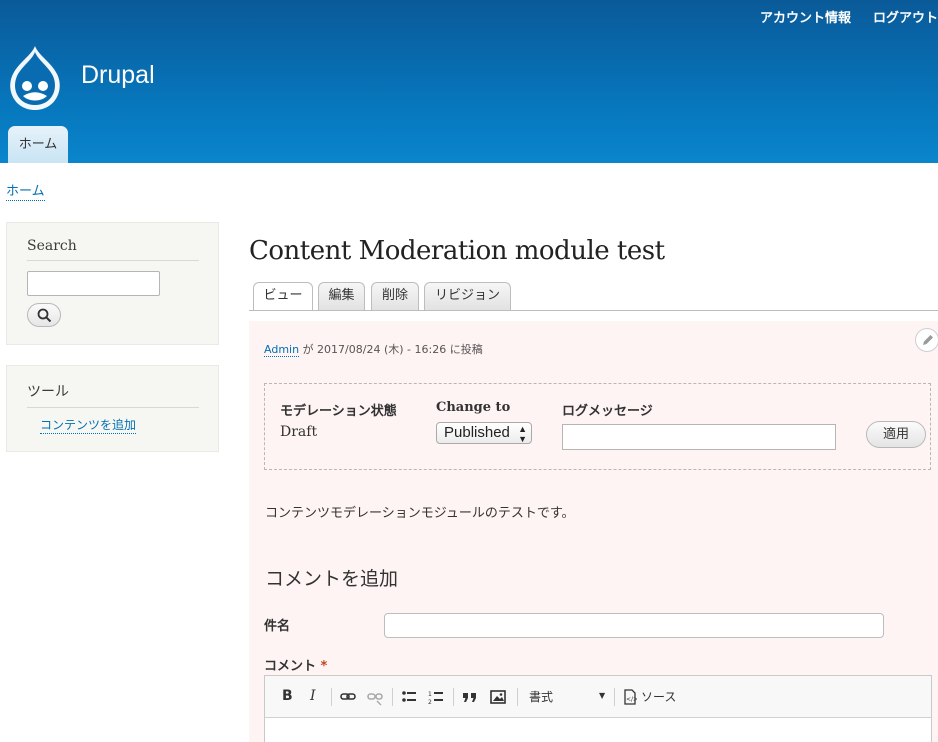  What do you see at coordinates (699, 437) in the screenshot?
I see `log-message-input` at bounding box center [699, 437].